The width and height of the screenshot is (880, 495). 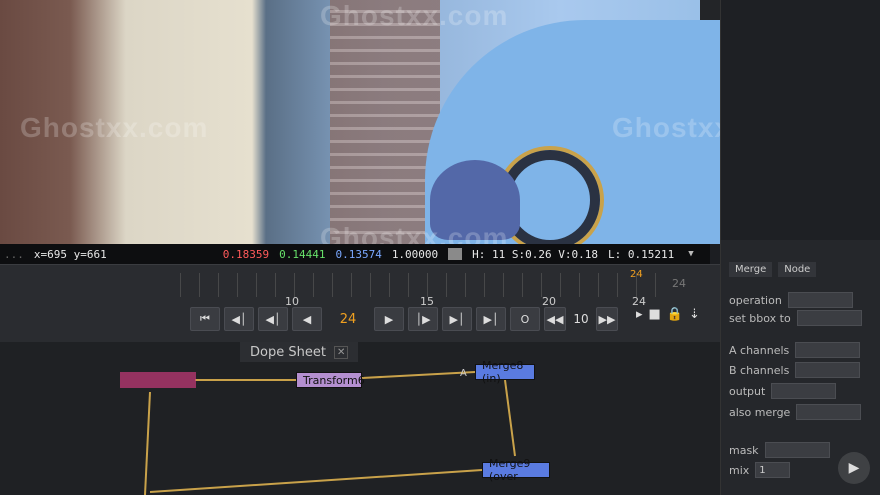 I want to click on property-tabs: Merge Node, so click(x=773, y=269).